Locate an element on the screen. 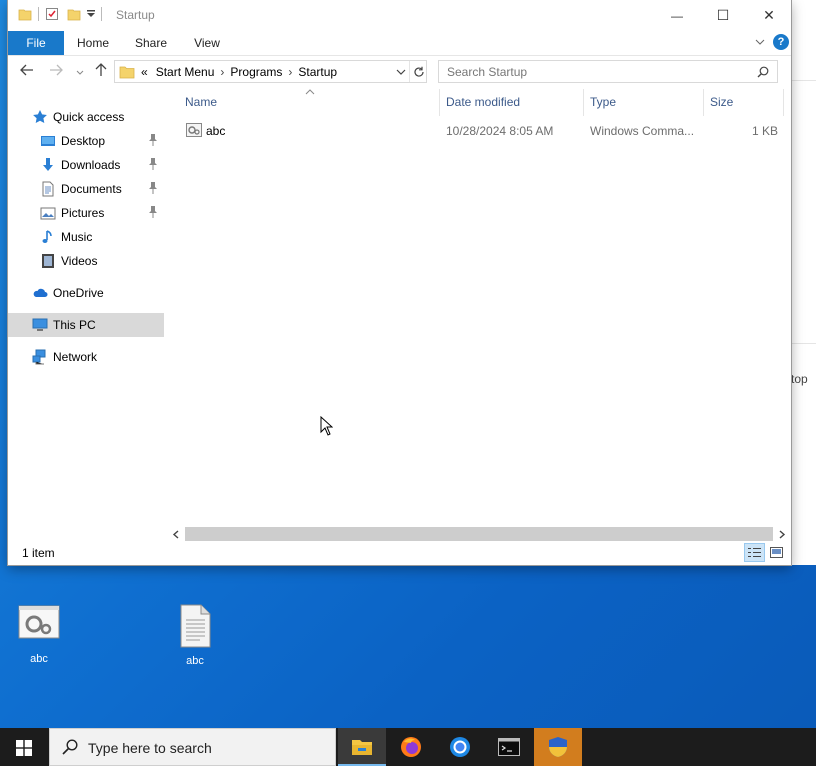  taskbar-search-placeholder: Type here to search is located at coordinates (150, 748).